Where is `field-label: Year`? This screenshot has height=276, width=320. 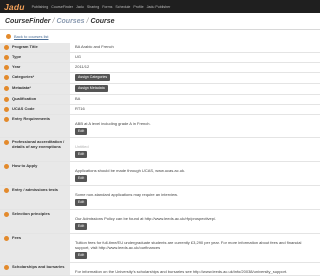
field-label: Year is located at coordinates (35, 67).